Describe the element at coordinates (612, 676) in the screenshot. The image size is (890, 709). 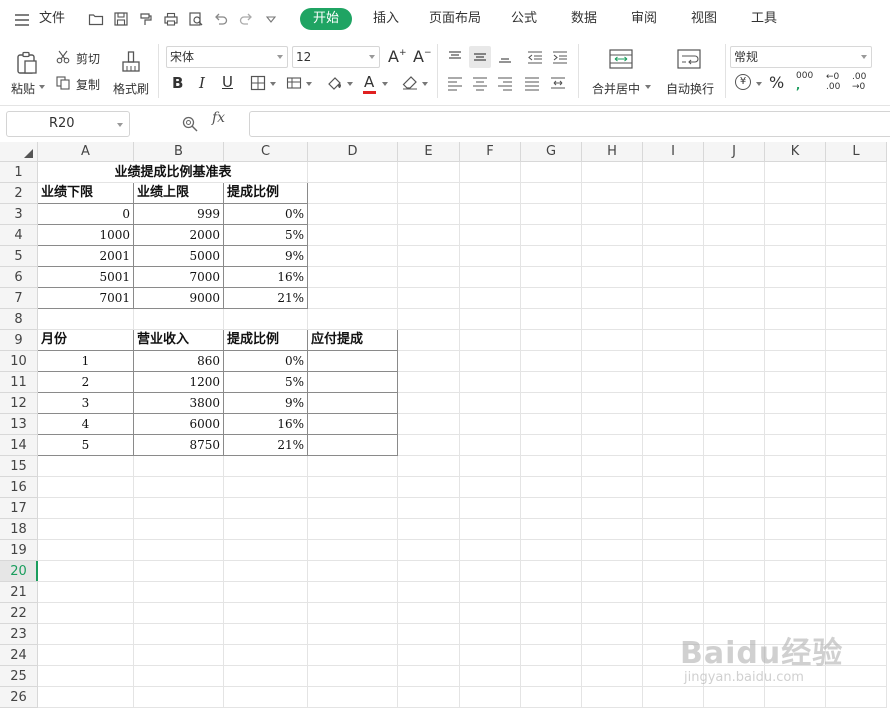
I see `cell-h25` at that location.